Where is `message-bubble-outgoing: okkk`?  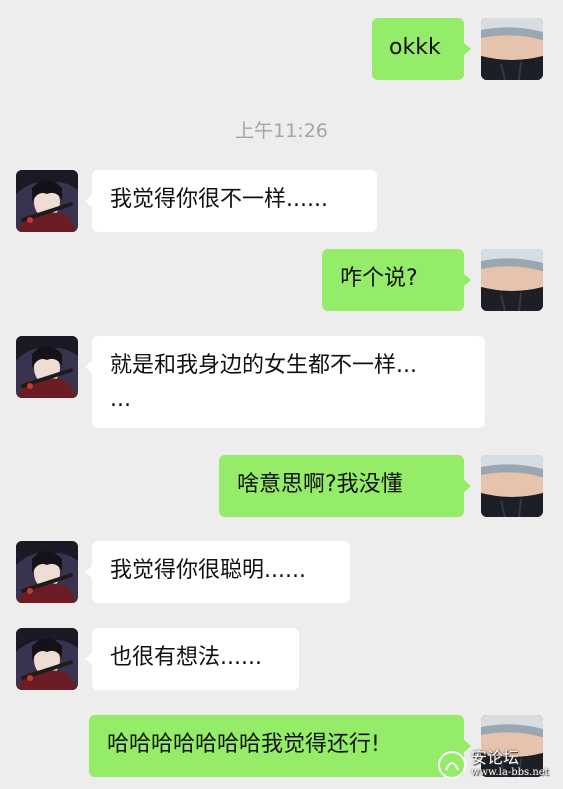 message-bubble-outgoing: okkk is located at coordinates (421, 49).